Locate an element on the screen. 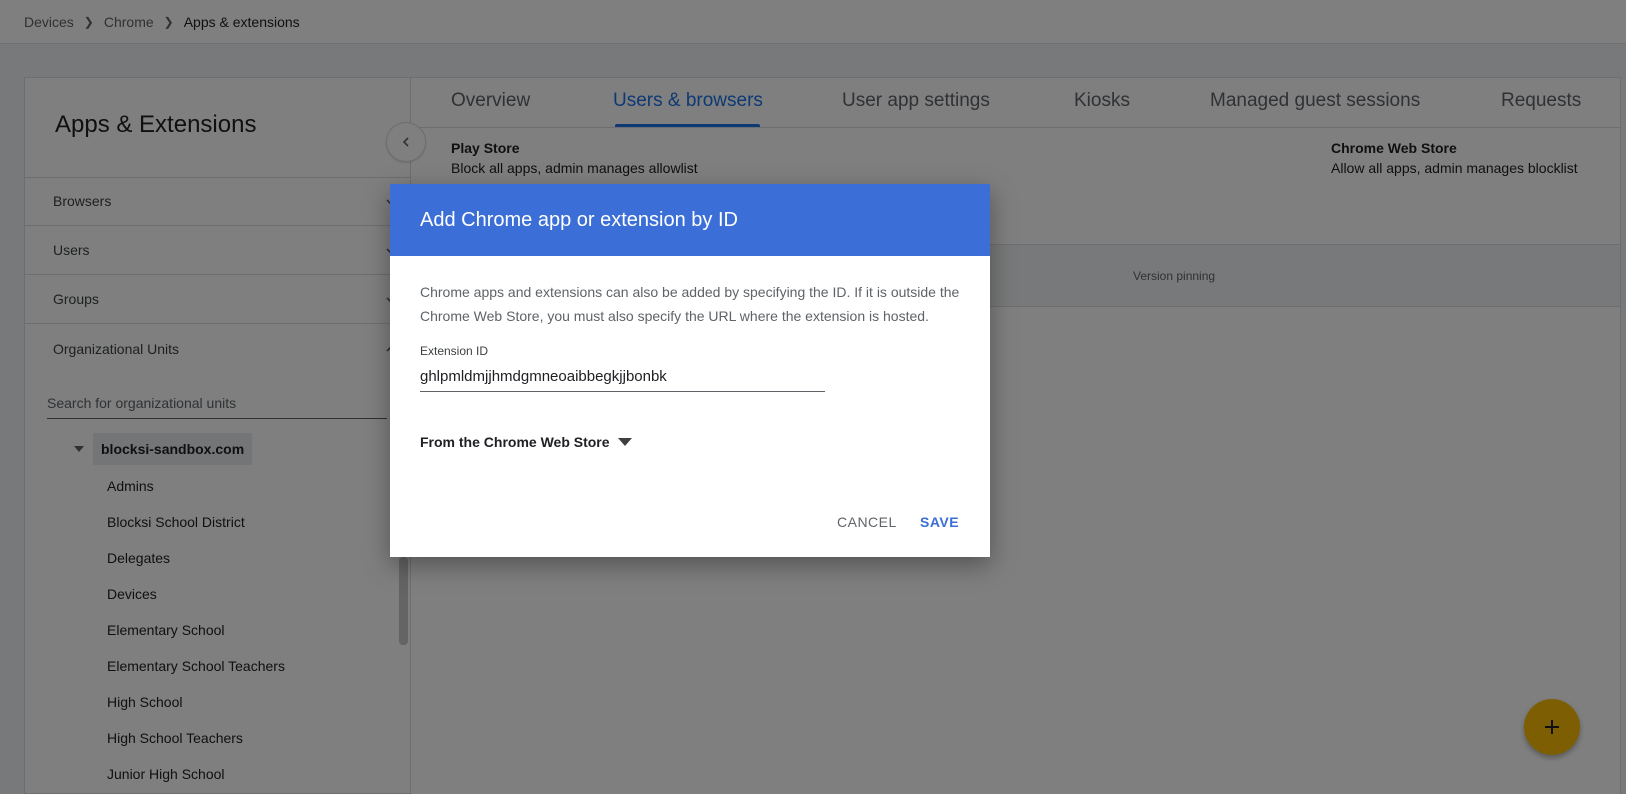 The width and height of the screenshot is (1626, 794). save-button: SAVE is located at coordinates (939, 522).